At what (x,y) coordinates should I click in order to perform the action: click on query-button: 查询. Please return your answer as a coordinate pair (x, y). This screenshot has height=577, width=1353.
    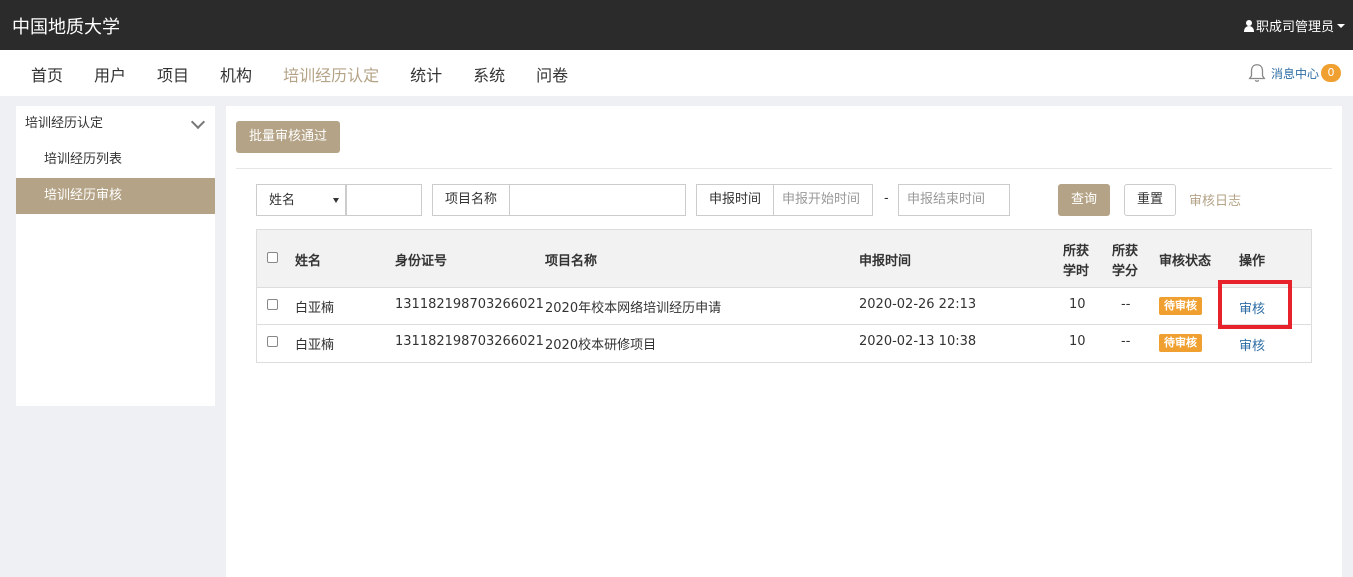
    Looking at the image, I should click on (1084, 200).